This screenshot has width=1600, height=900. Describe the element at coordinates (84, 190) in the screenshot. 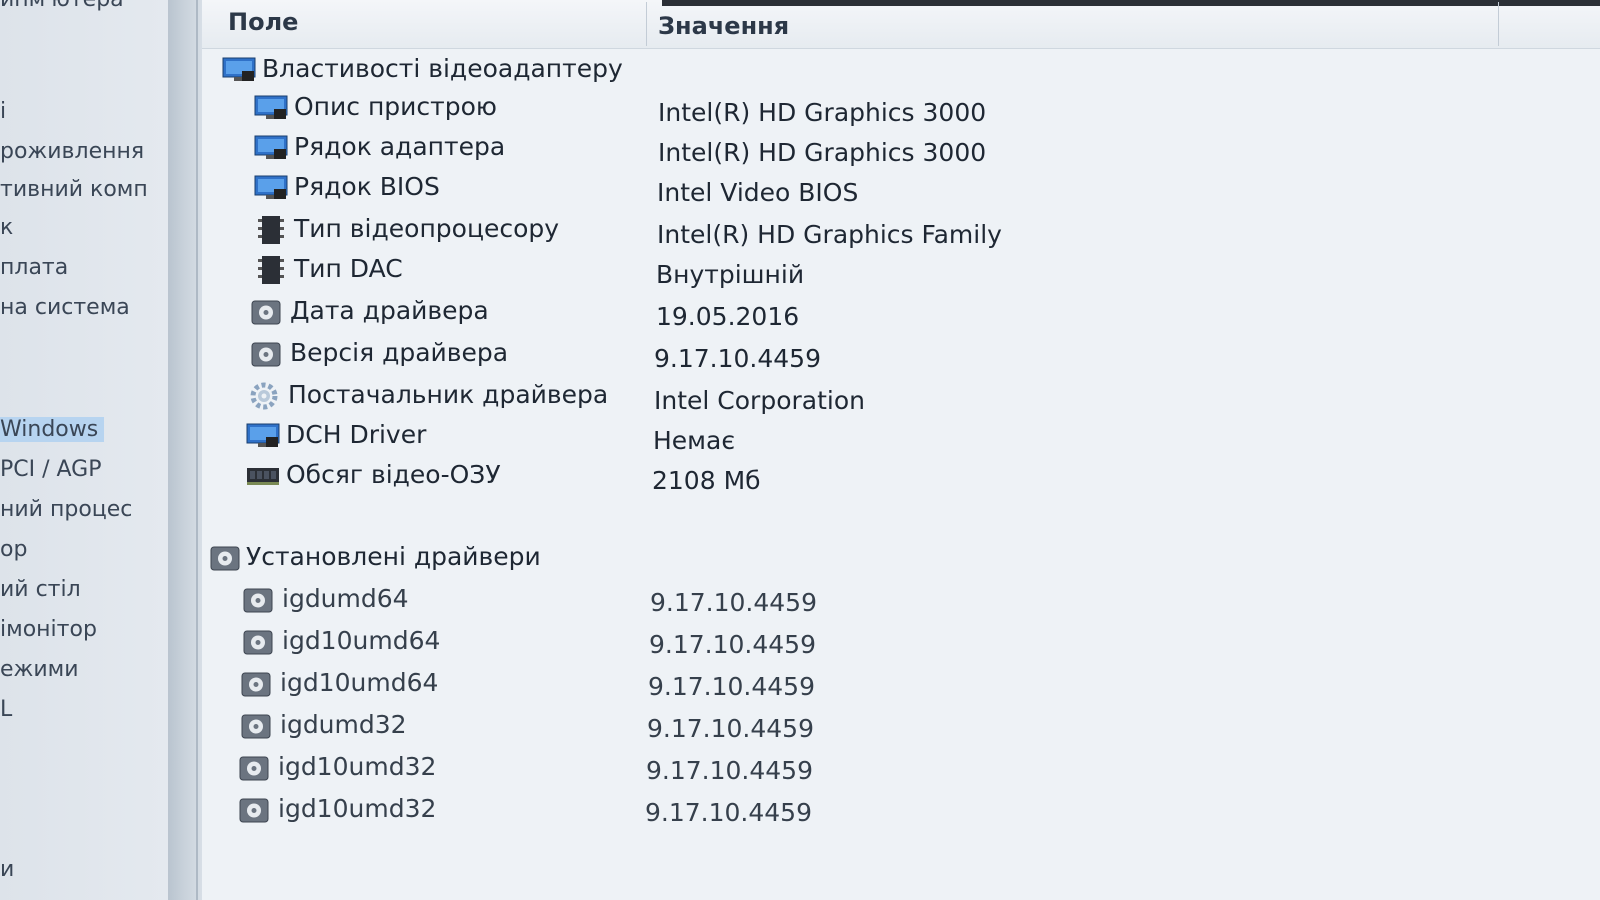

I see `tree-item-portable-pc: тивний комп` at that location.